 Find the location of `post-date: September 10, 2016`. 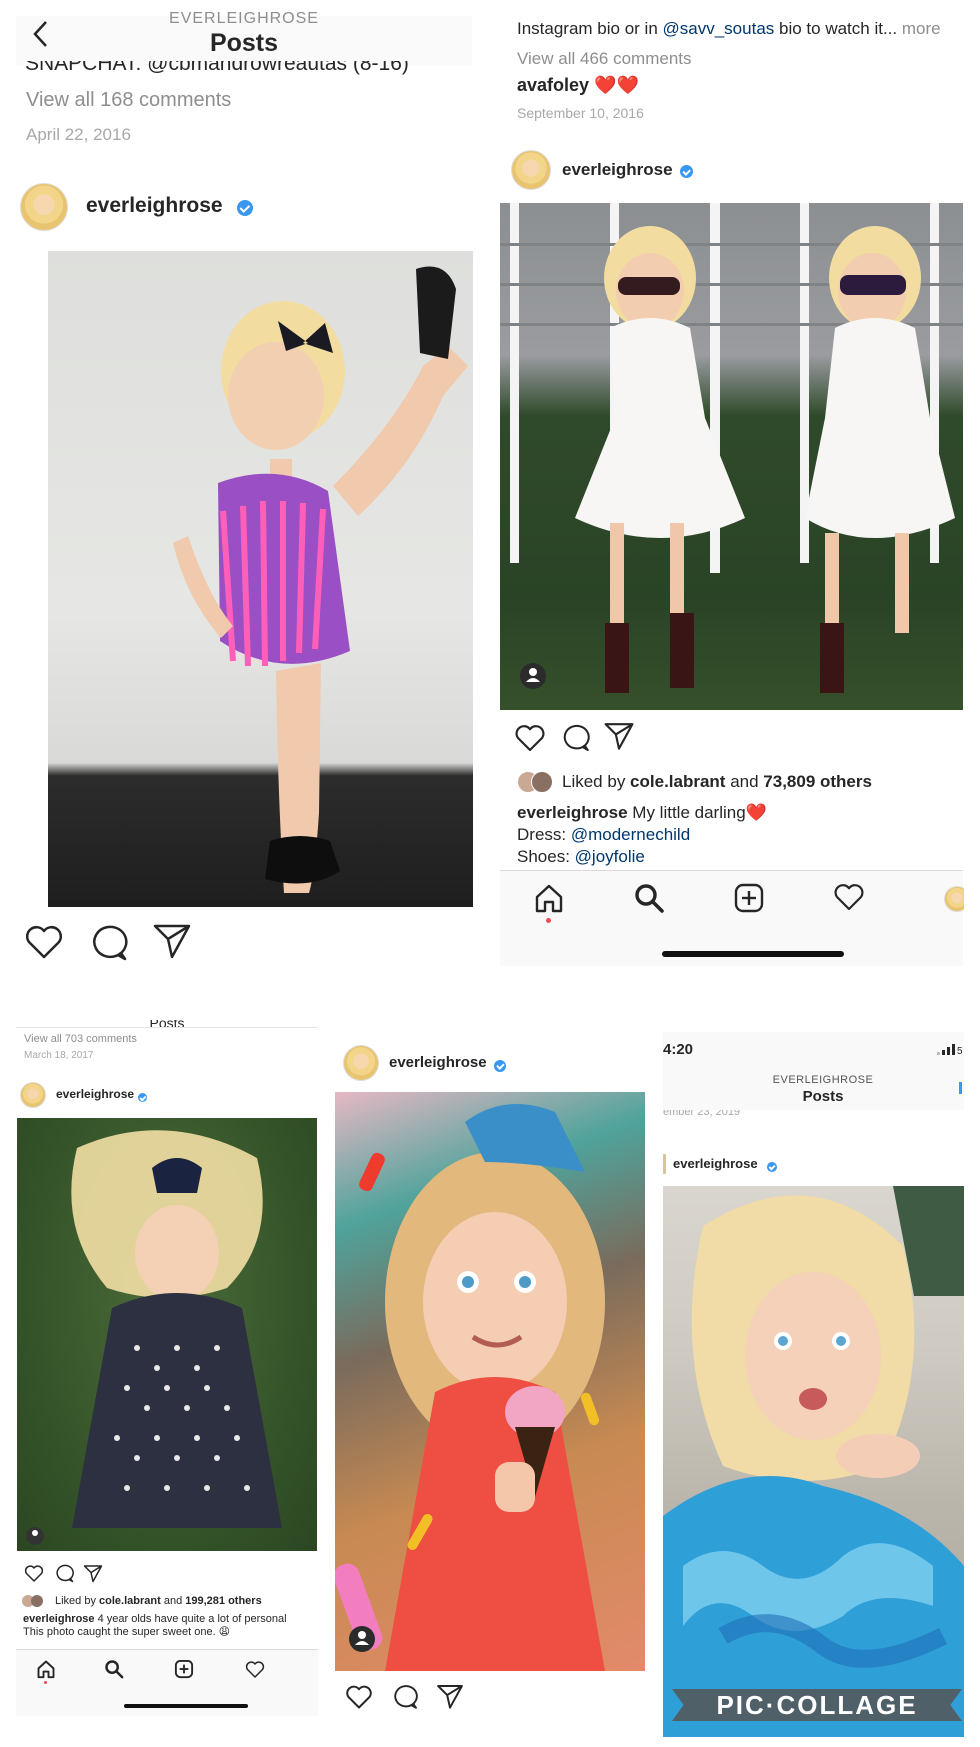

post-date: September 10, 2016 is located at coordinates (580, 113).